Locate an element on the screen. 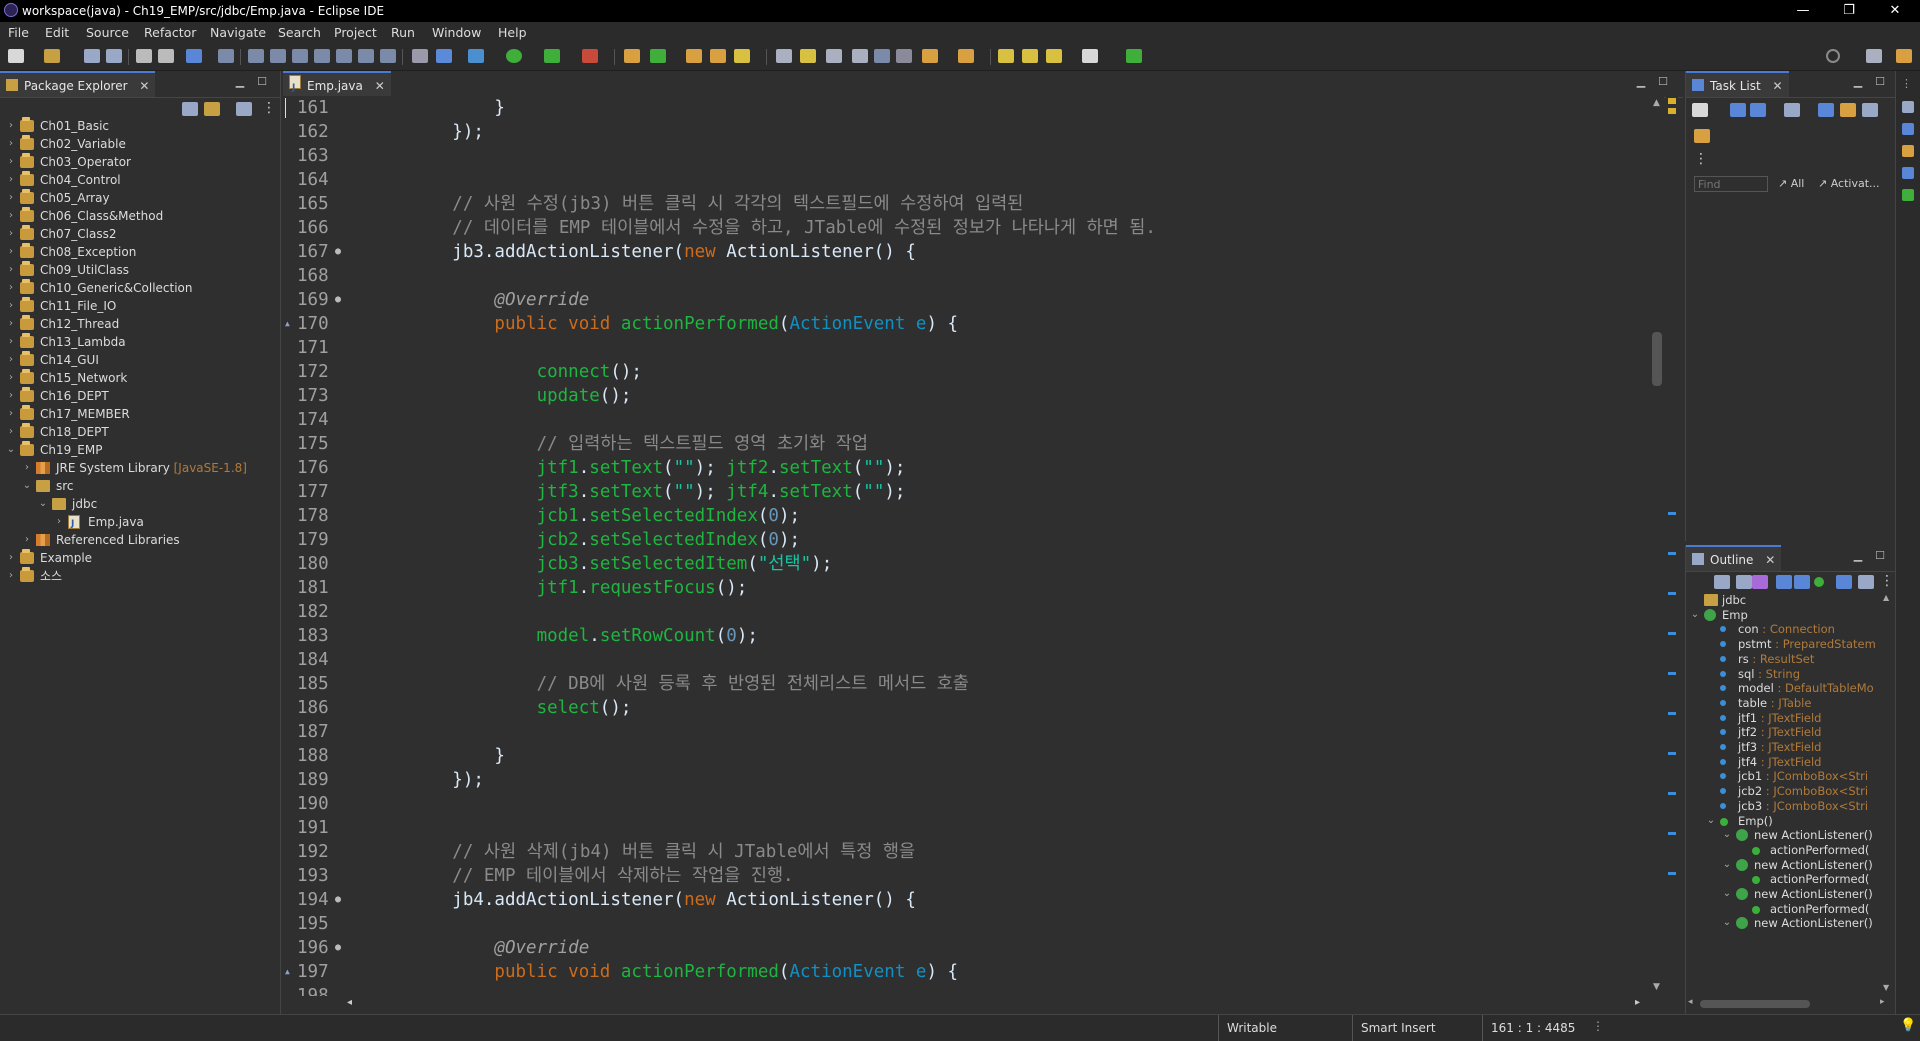 This screenshot has width=1920, height=1041. tree-item: › Ch11_File_IO is located at coordinates (140, 306).